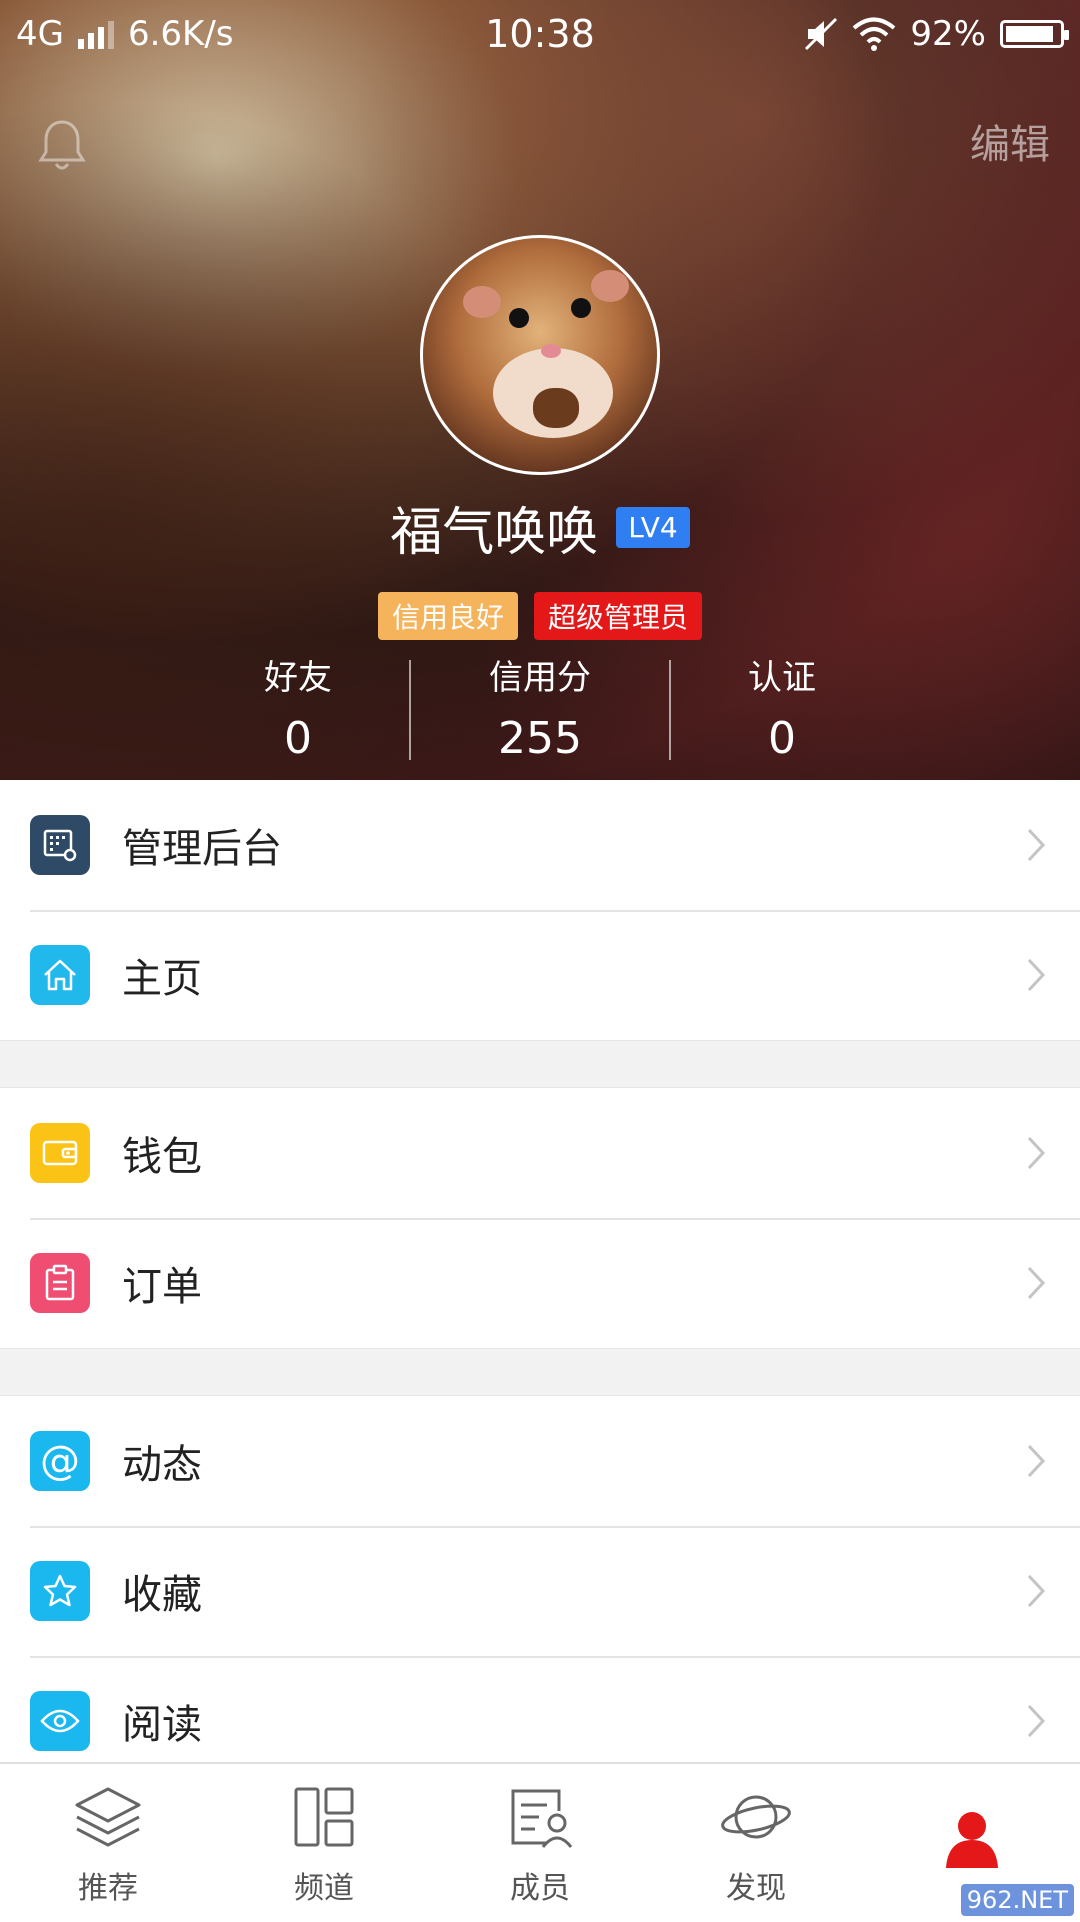 The height and width of the screenshot is (1922, 1080). What do you see at coordinates (540, 1461) in the screenshot?
I see `menu-item-activity: @ 动态` at bounding box center [540, 1461].